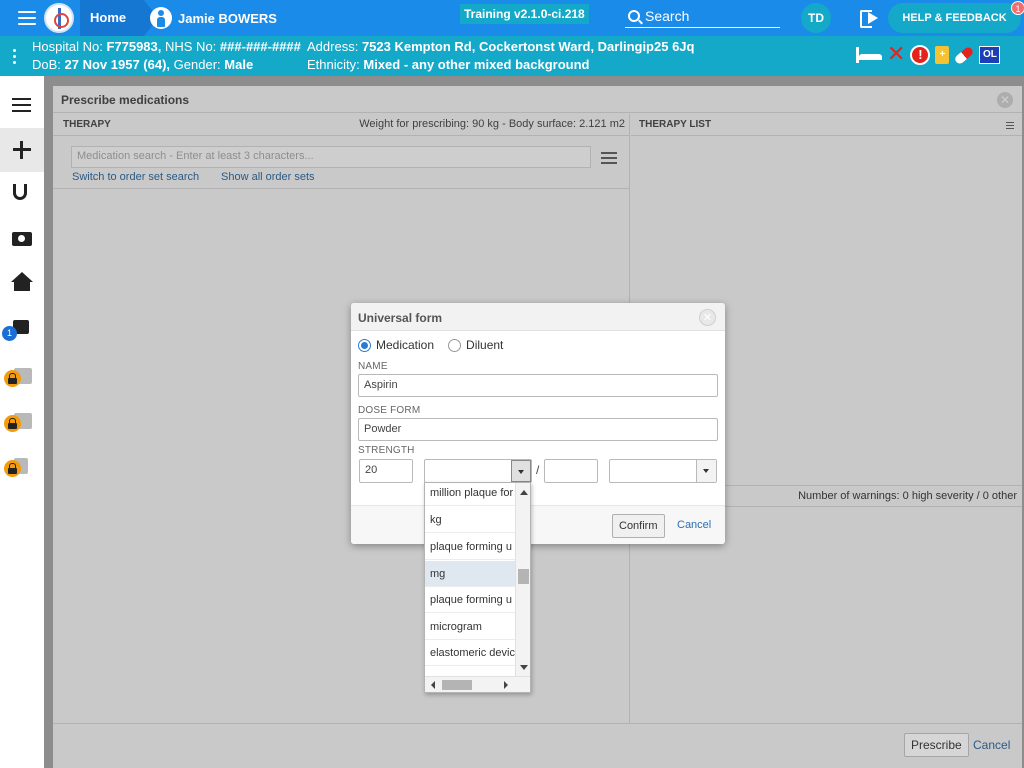  What do you see at coordinates (476, 64) in the screenshot?
I see `ethnicity-value: Mixed - any other mixed background` at bounding box center [476, 64].